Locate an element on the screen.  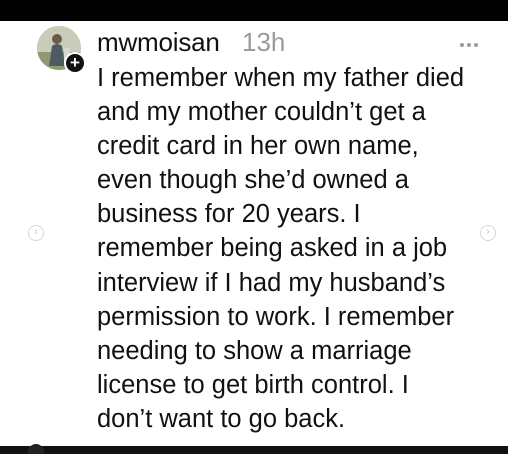
more-options-icon is located at coordinates (473, 40).